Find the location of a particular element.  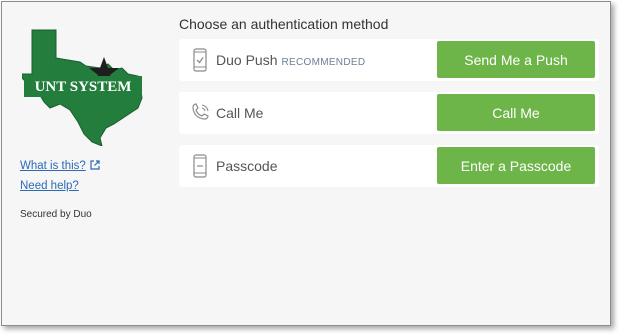

method-row-duo-push: Duo Push RECOMMENDED Send Me a Push is located at coordinates (389, 60).